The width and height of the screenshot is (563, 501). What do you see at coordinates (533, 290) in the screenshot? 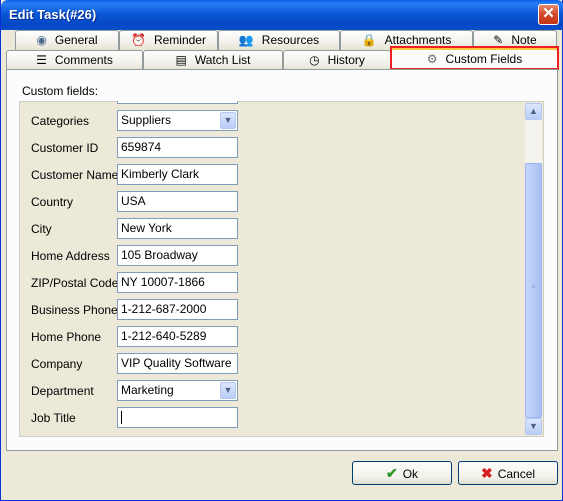
I see `scroll-thumb: ≡` at bounding box center [533, 290].